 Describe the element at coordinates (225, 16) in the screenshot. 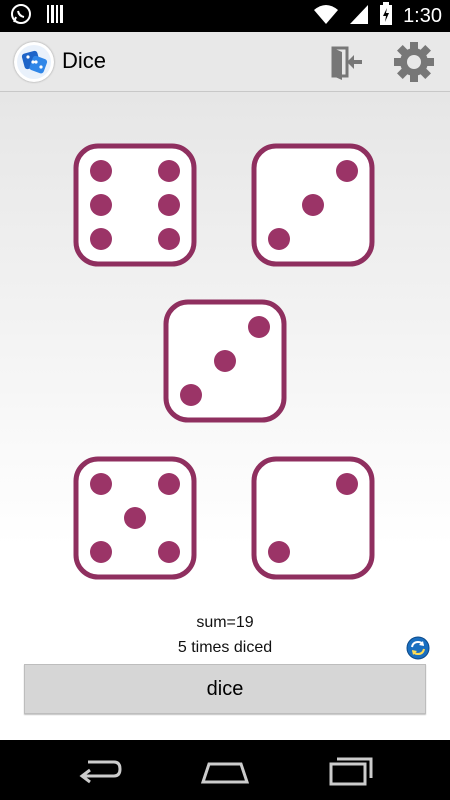

I see `status-bar: 1:30` at that location.